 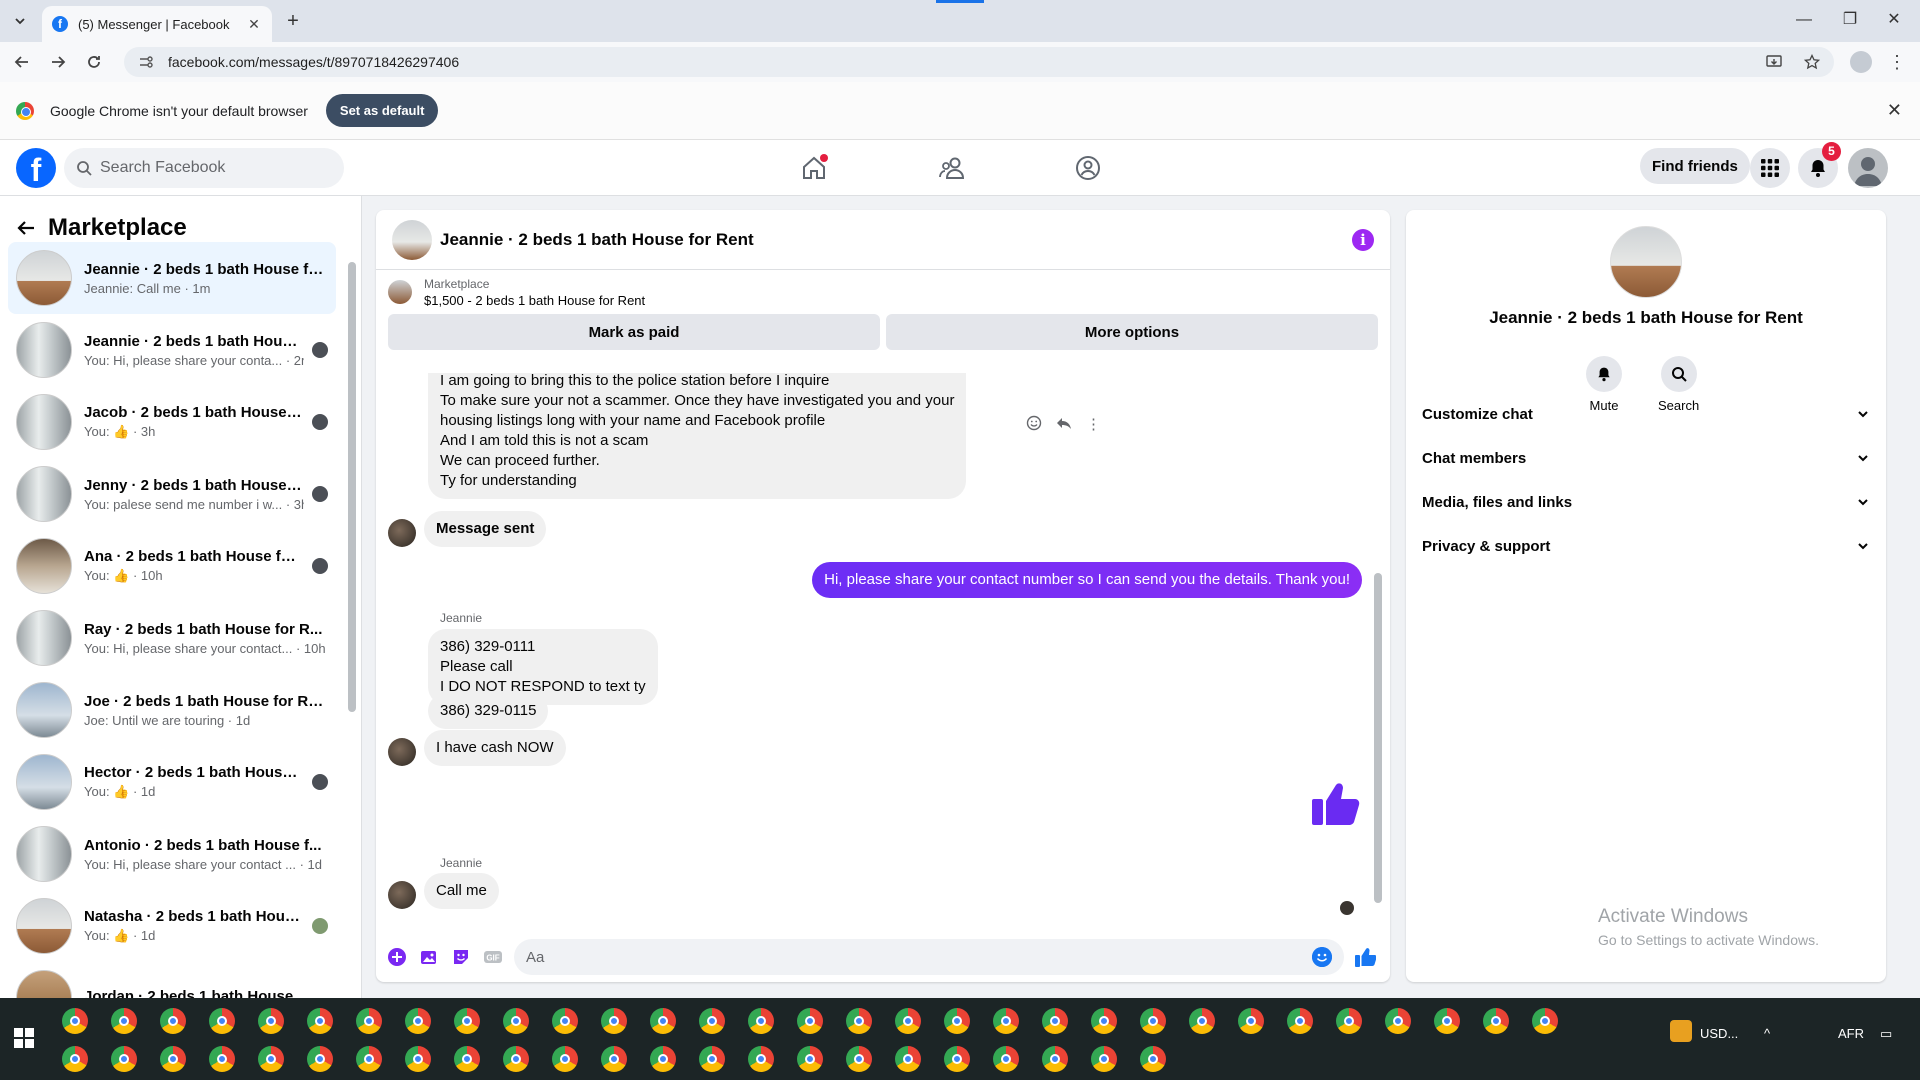 I want to click on facebook-search-input: Search Facebook, so click(x=204, y=168).